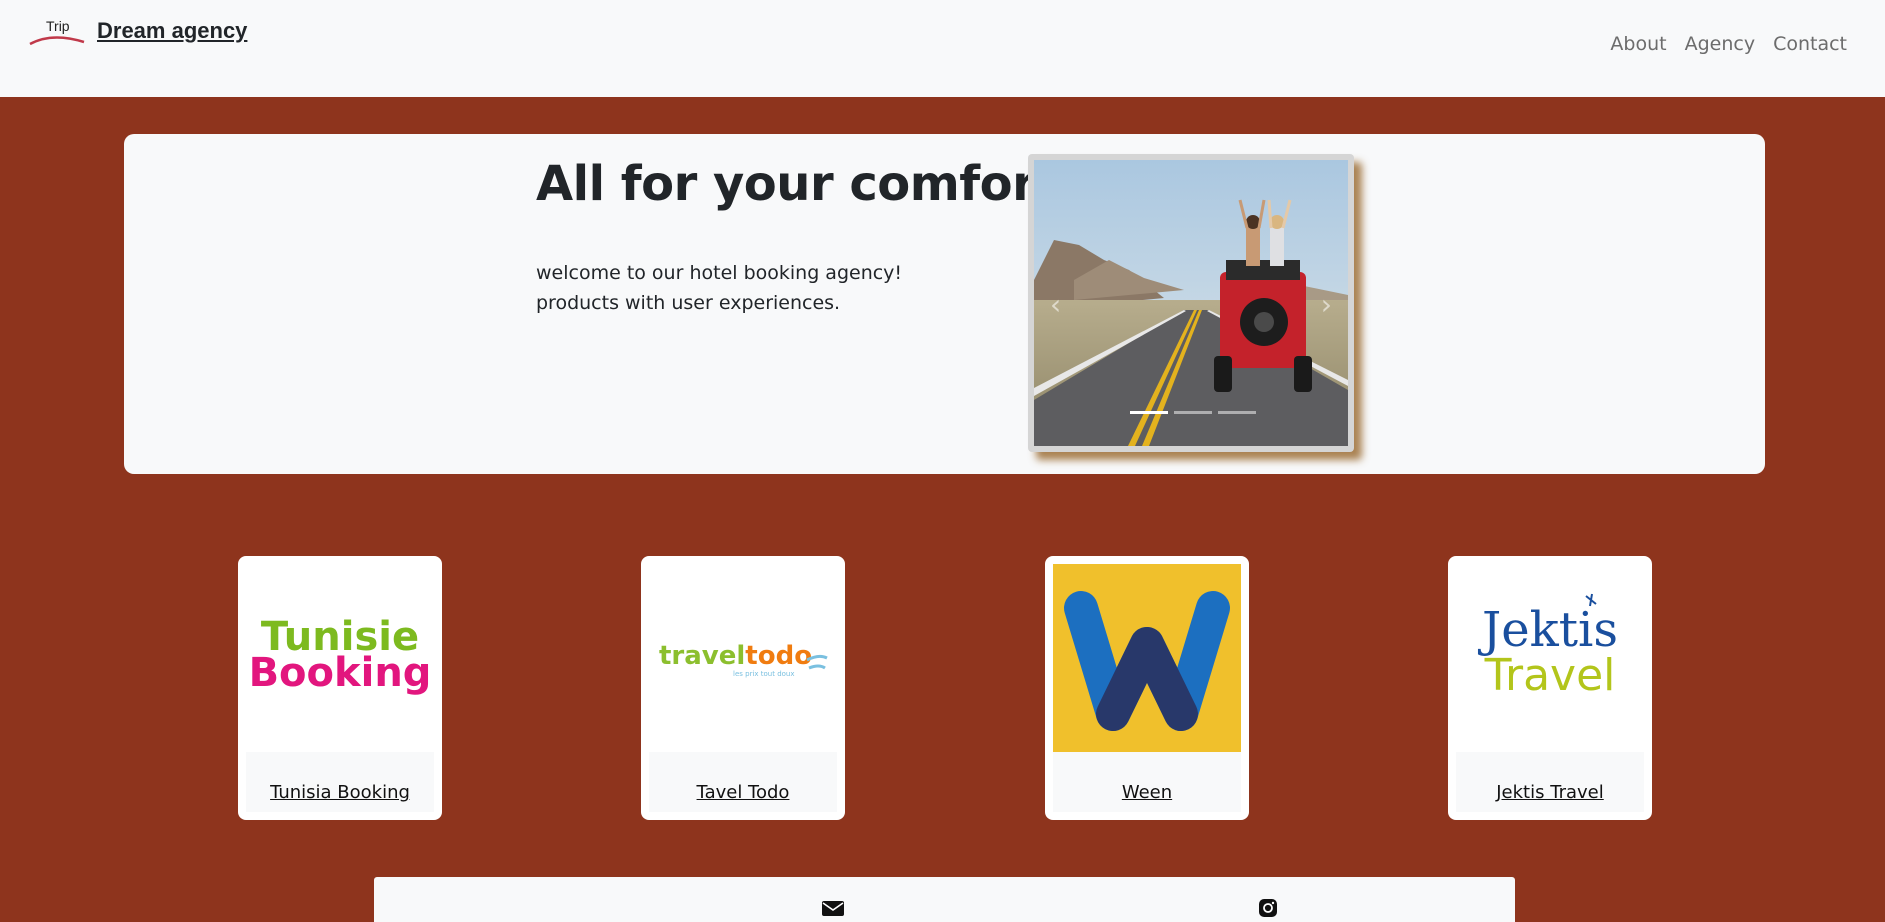  Describe the element at coordinates (1147, 792) in the screenshot. I see `partner-link-ween: Ween` at that location.